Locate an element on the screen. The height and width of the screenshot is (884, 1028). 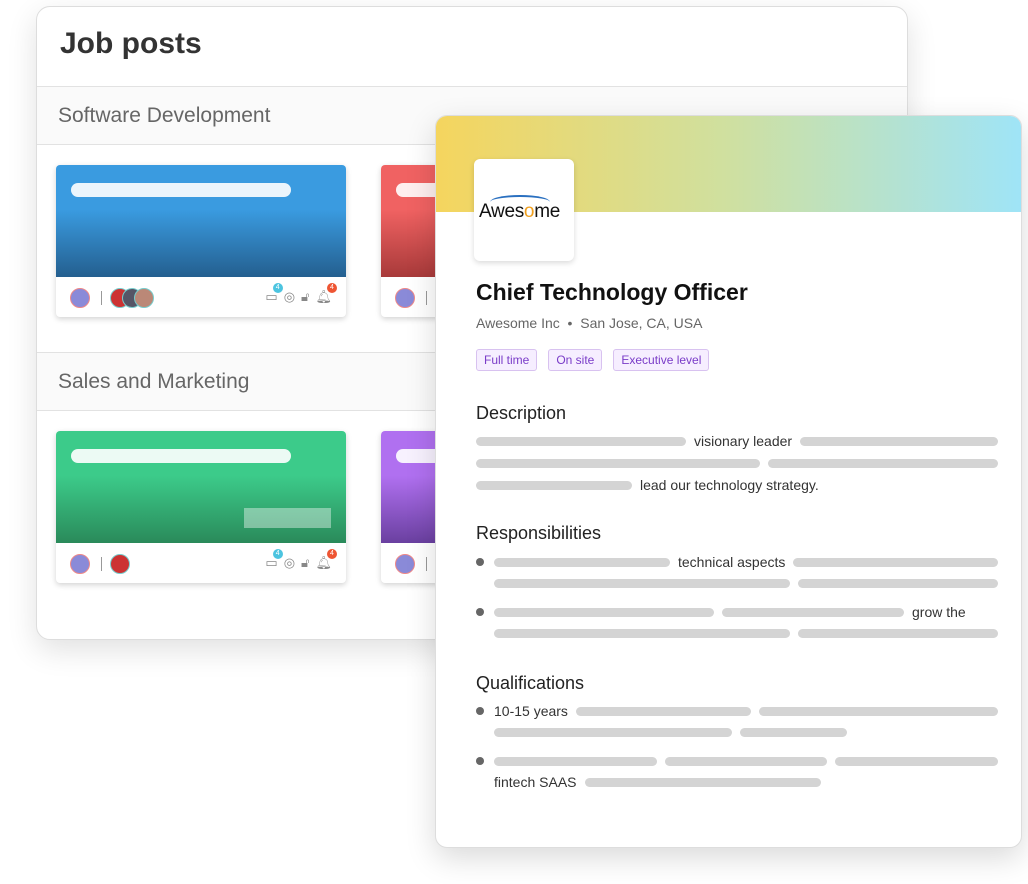
responsibilities-heading: Responsibilities is located at coordinates (539, 533).